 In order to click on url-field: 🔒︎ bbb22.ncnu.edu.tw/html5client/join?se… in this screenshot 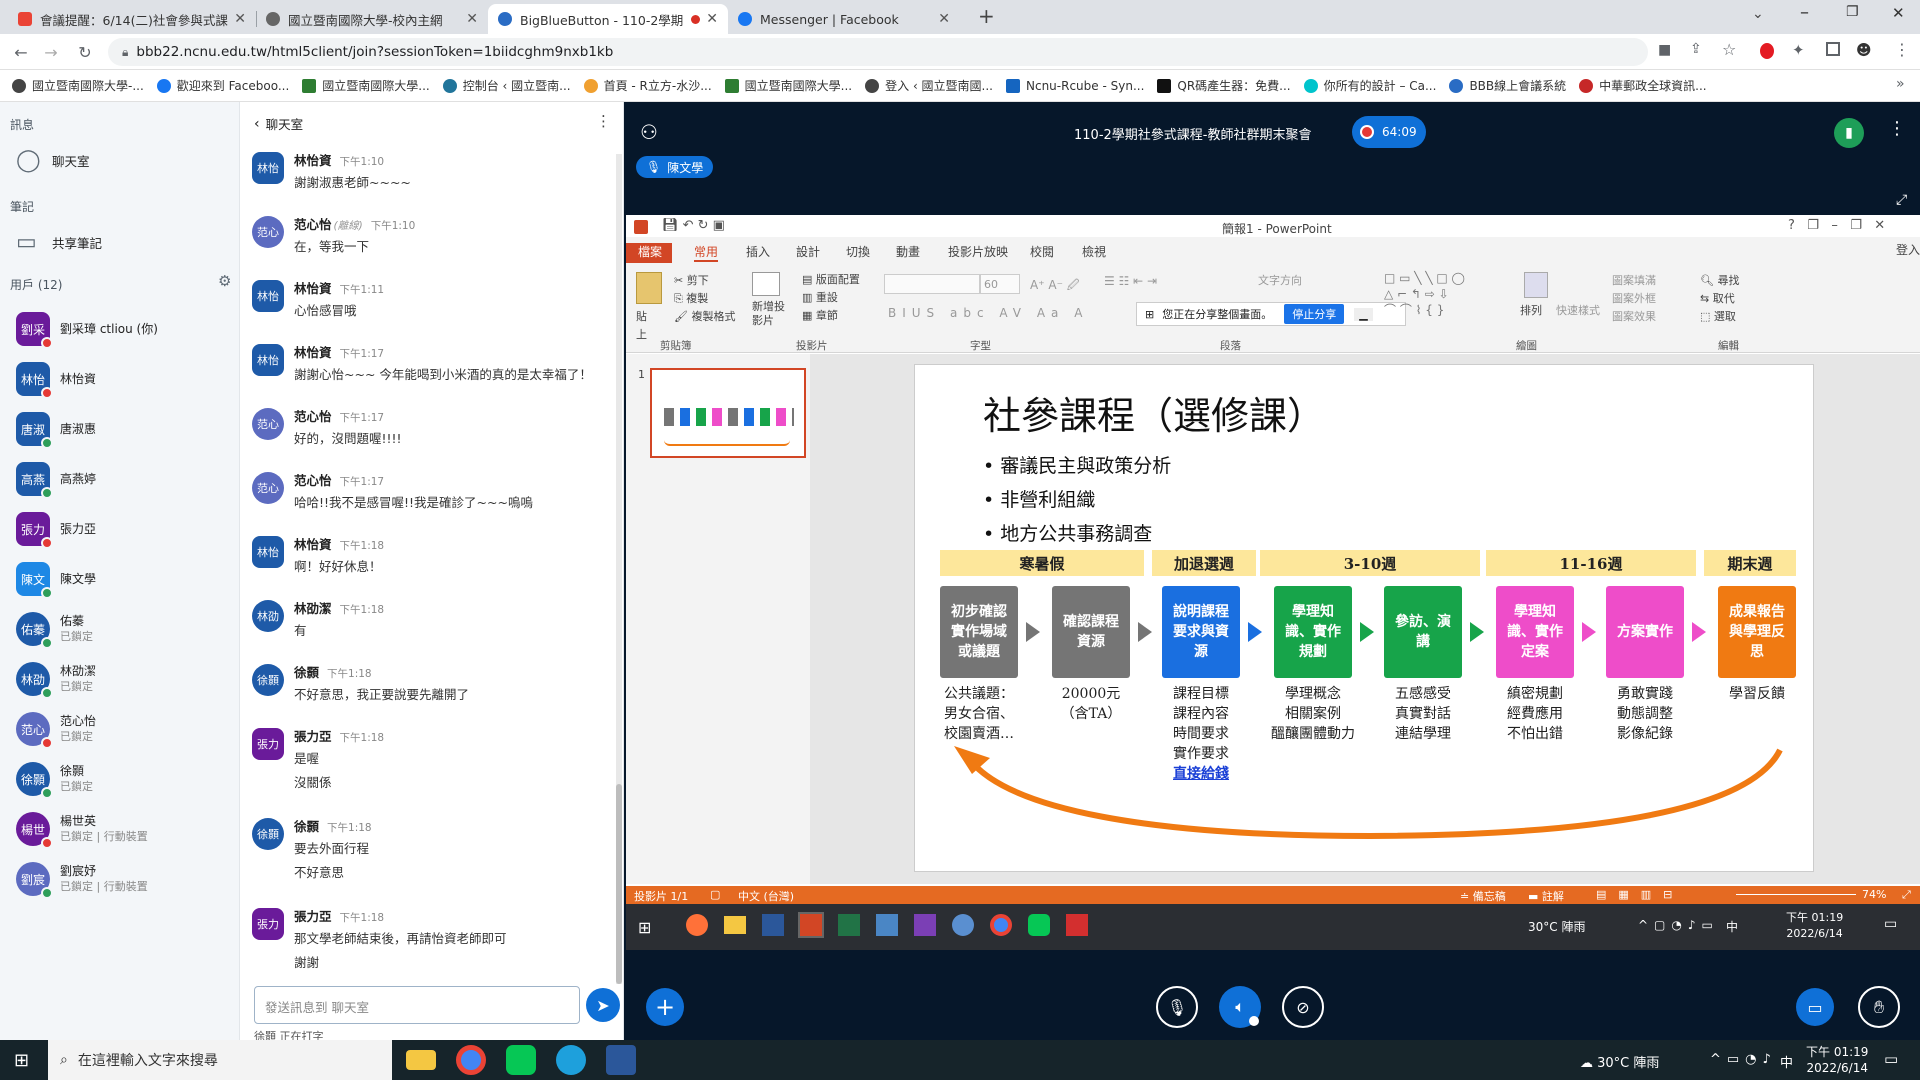, I will do `click(878, 52)`.